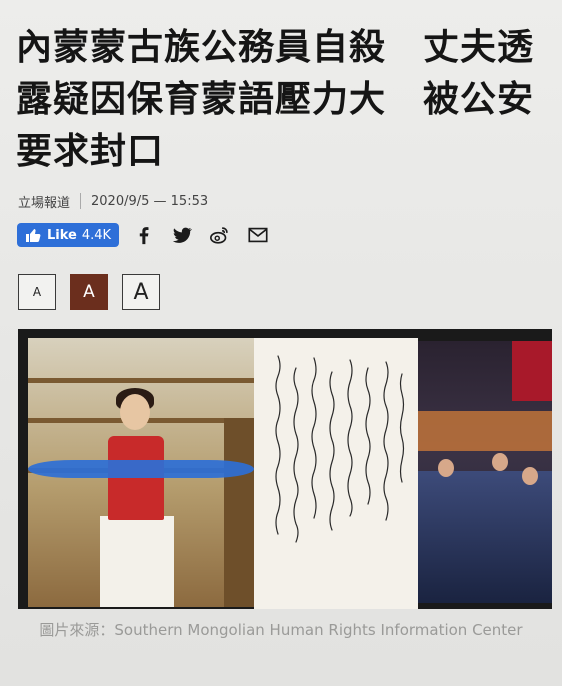  I want to click on face, so click(135, 412).